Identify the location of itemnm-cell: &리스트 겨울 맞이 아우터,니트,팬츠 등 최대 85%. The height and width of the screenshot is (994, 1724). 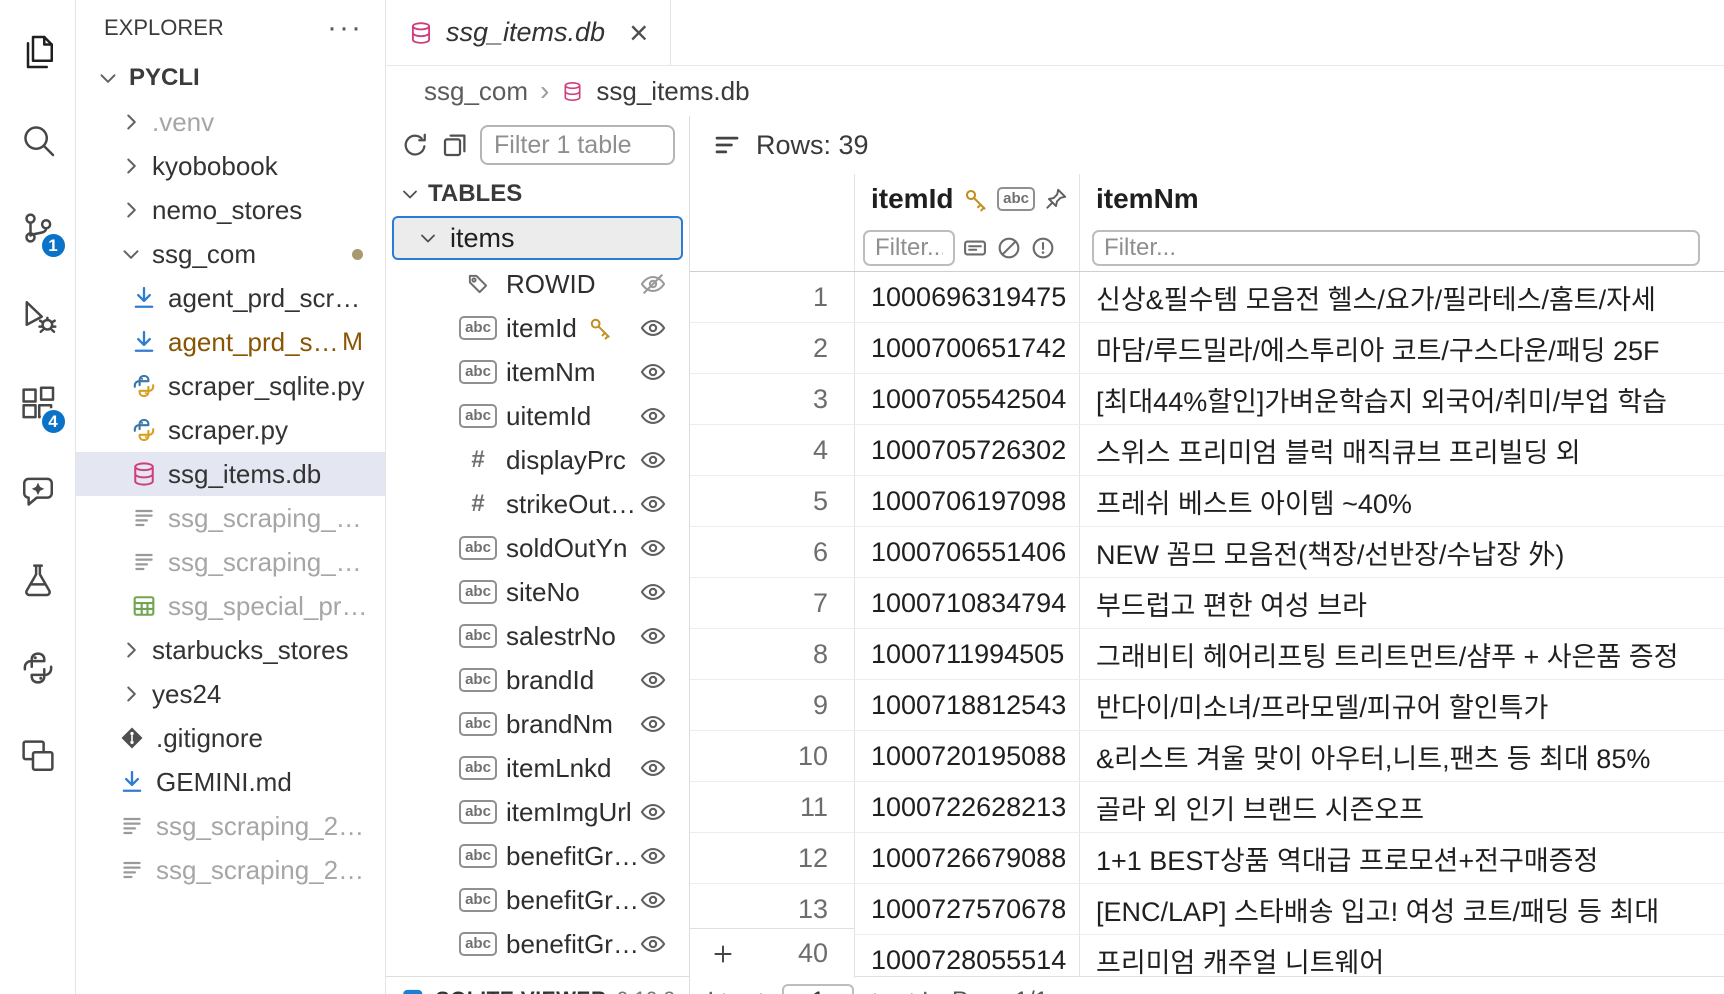
(1402, 756).